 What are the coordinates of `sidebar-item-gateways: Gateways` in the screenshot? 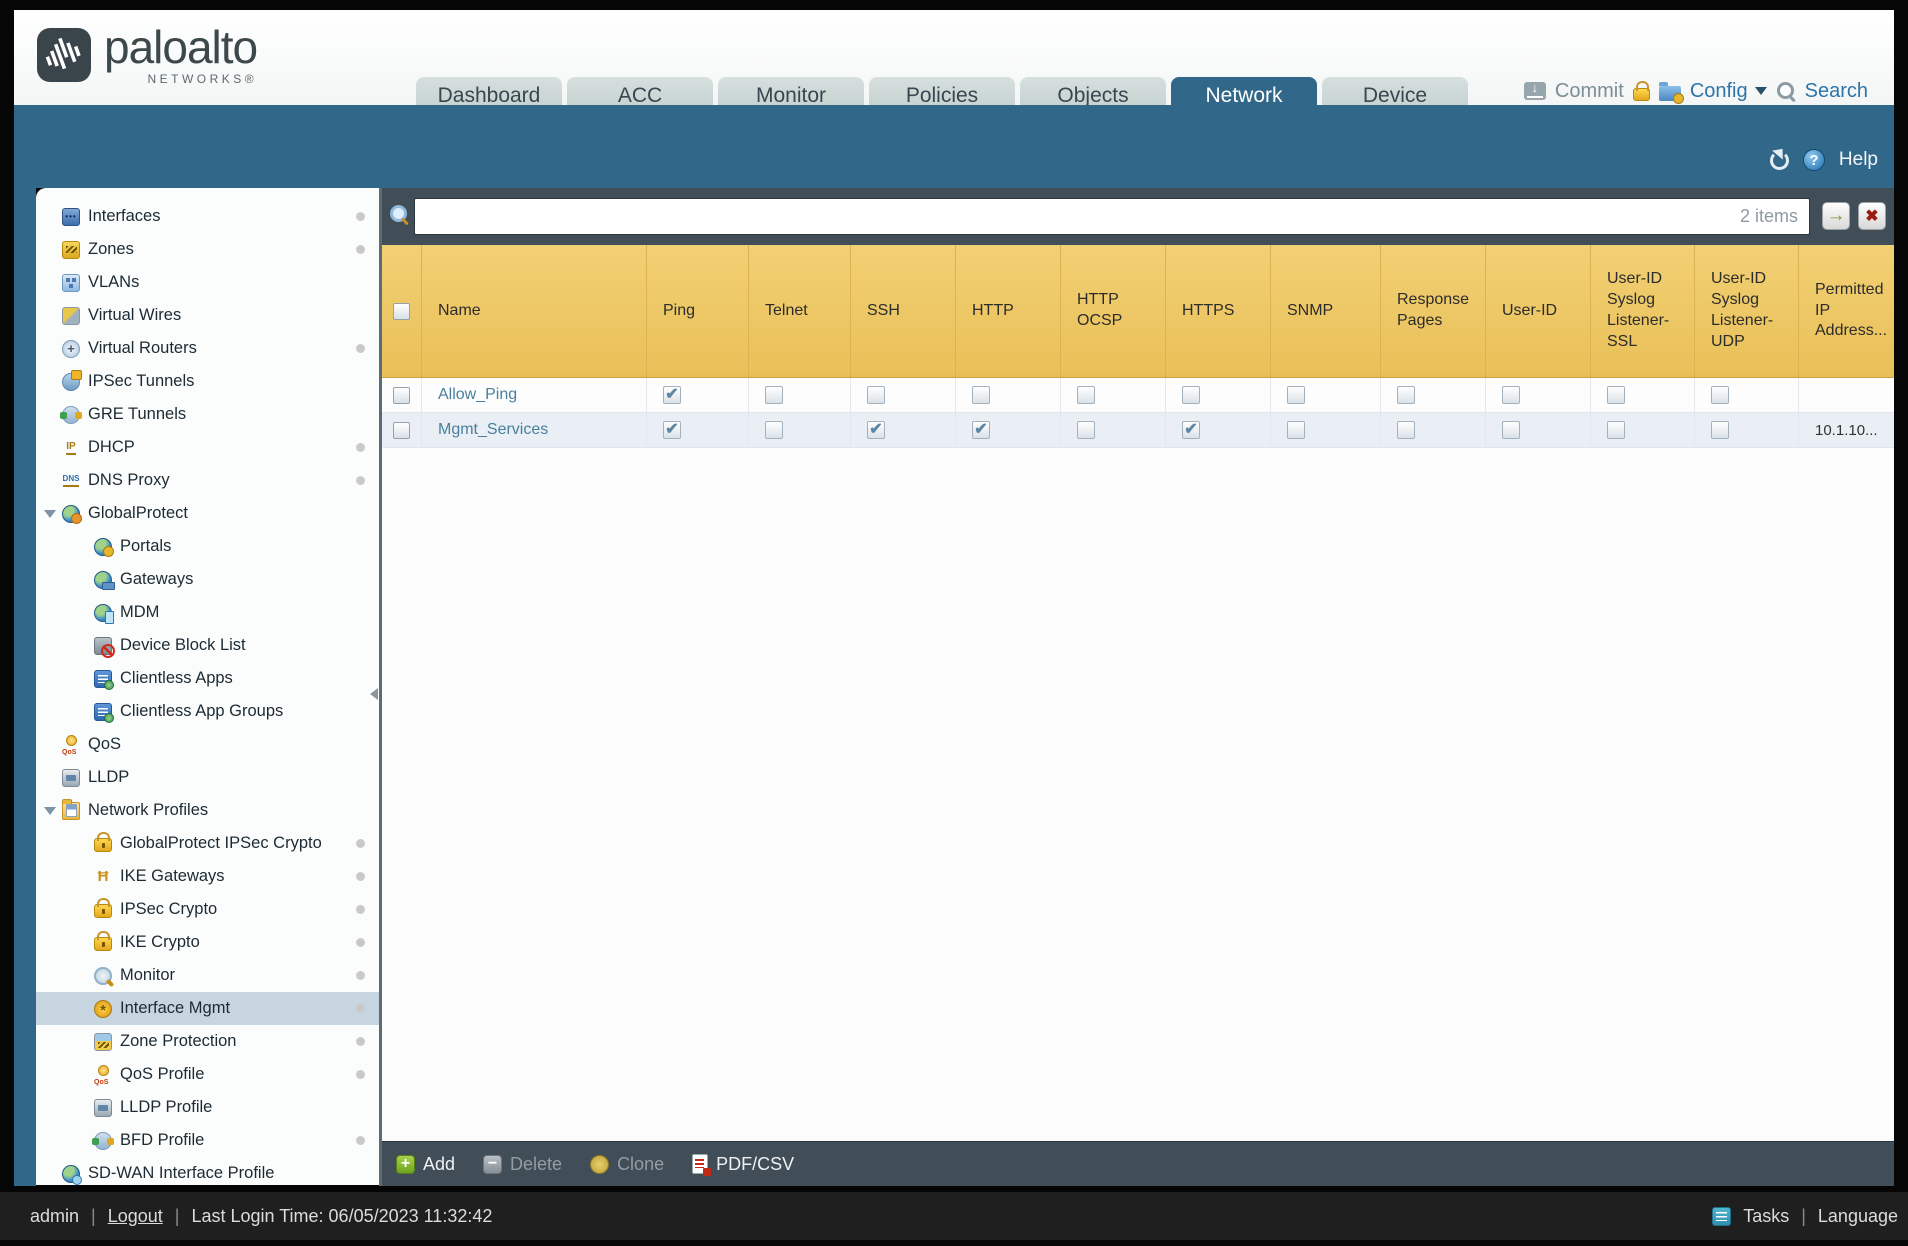 It's located at (207, 579).